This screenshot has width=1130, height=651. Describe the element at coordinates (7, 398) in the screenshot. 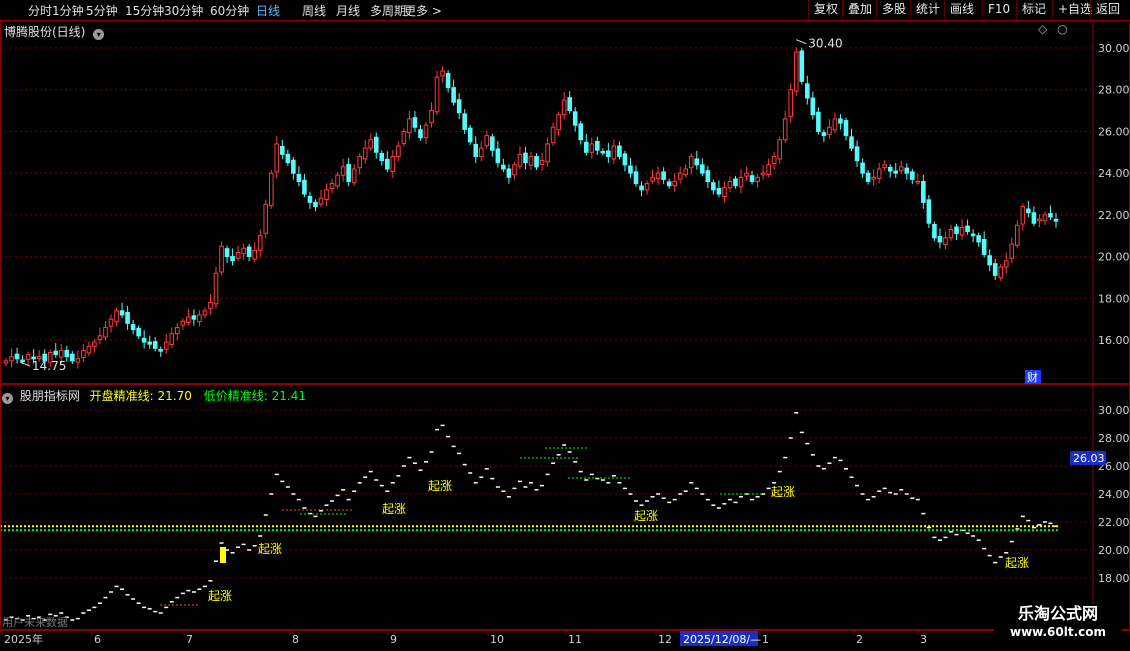

I see `dropdown-icon: ▾` at that location.